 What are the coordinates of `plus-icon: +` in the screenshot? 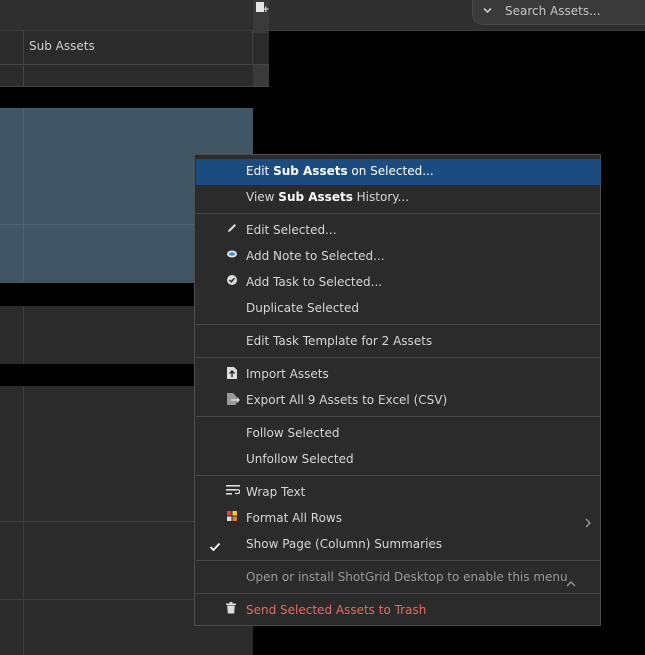 It's located at (266, 10).